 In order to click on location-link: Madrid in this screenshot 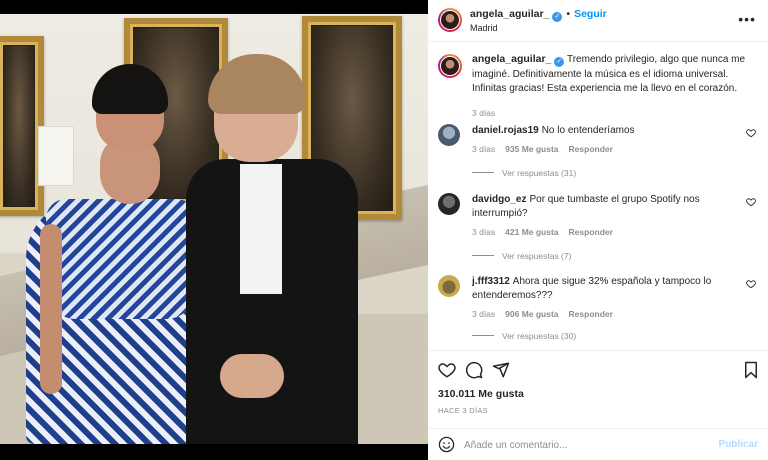, I will do `click(484, 28)`.